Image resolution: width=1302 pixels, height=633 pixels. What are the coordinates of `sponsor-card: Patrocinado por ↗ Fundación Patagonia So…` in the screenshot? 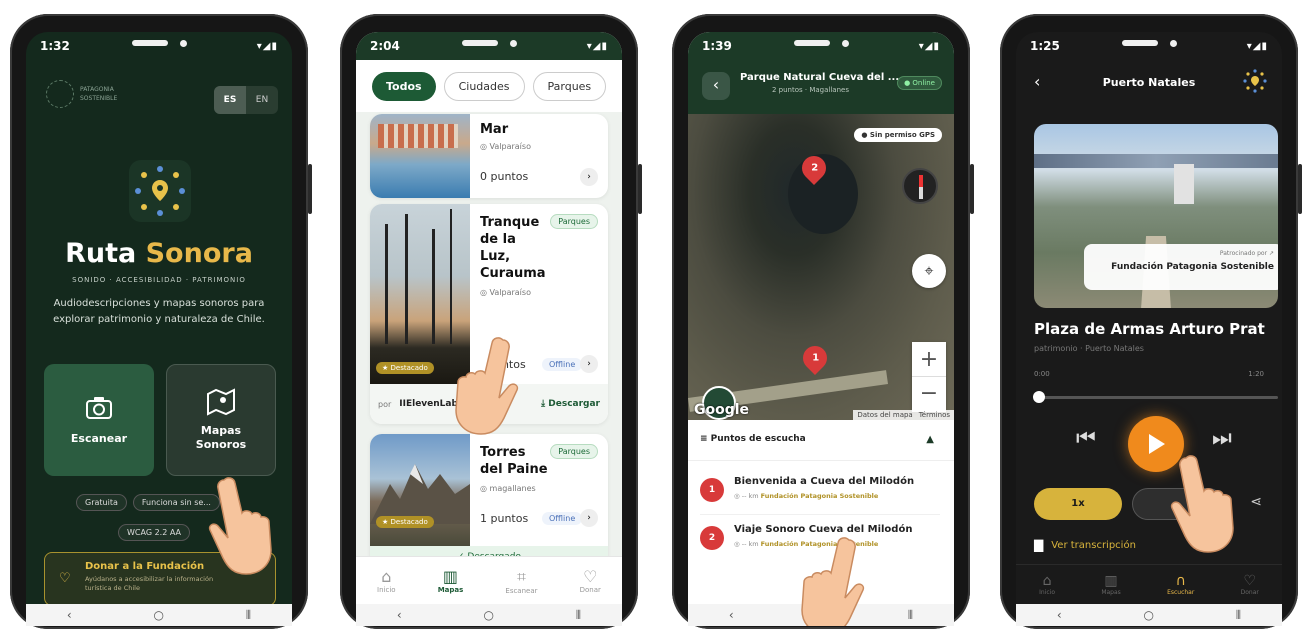 It's located at (1181, 267).